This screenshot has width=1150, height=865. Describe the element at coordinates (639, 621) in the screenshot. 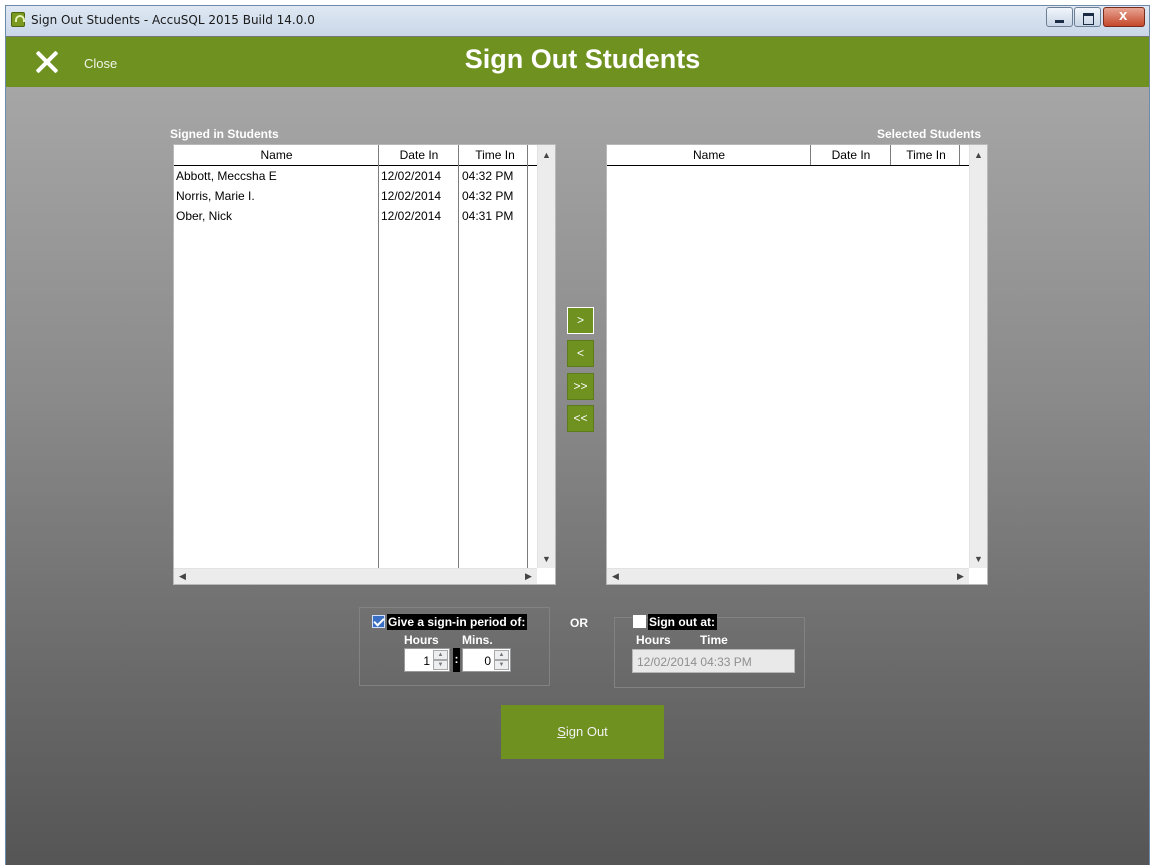

I see `signout-at-checkbox` at that location.